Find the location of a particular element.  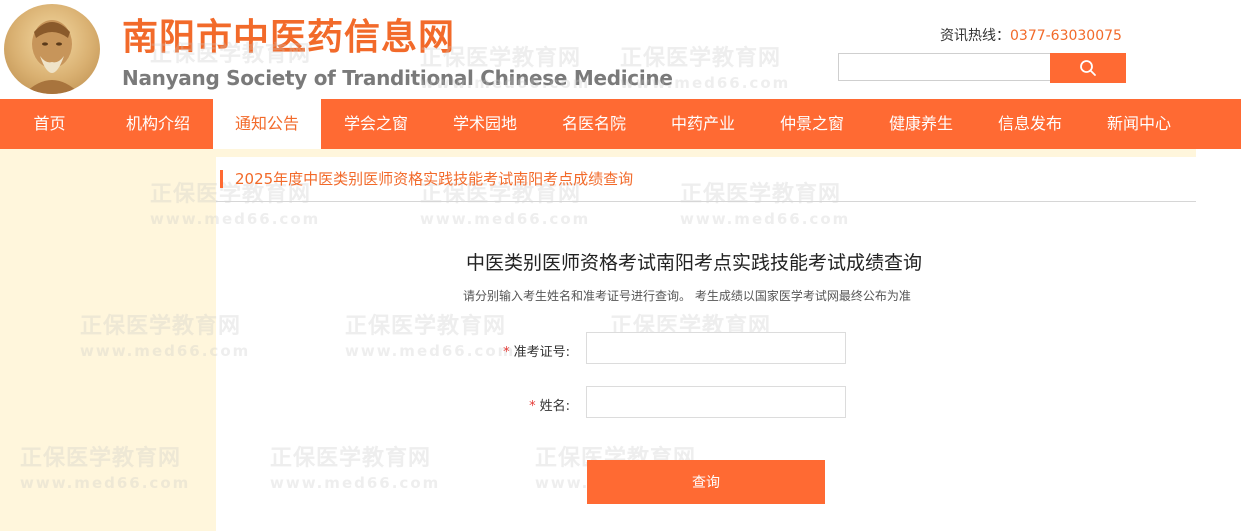

site-logo is located at coordinates (52, 49).